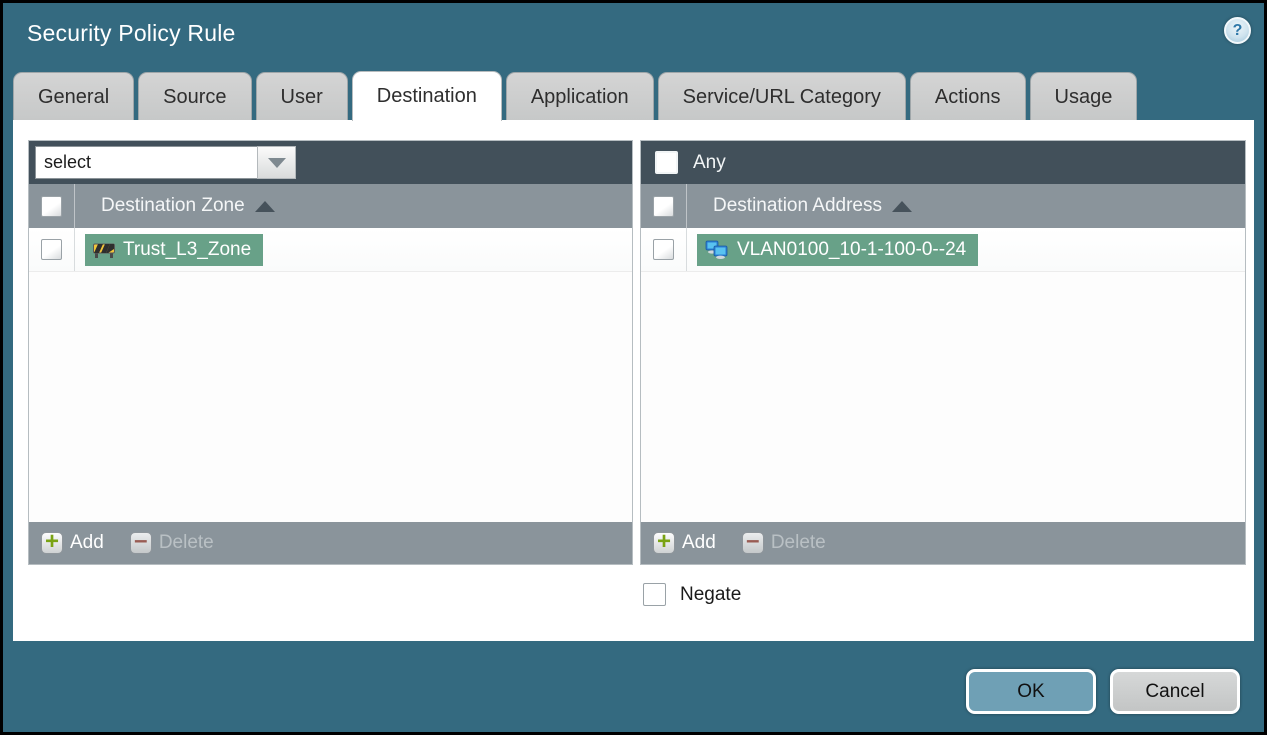  What do you see at coordinates (781, 96) in the screenshot?
I see `tab-service-url-category: Service/URL Category` at bounding box center [781, 96].